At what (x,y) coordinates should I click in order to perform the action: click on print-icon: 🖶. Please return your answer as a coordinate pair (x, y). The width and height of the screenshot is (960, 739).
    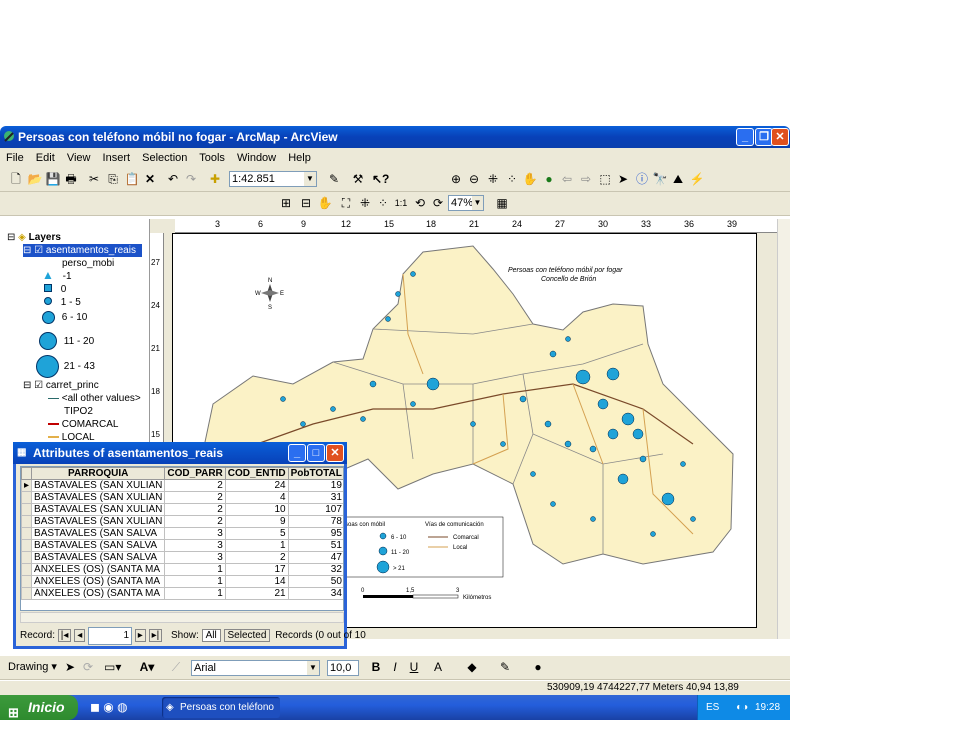
    Looking at the image, I should click on (71, 179).